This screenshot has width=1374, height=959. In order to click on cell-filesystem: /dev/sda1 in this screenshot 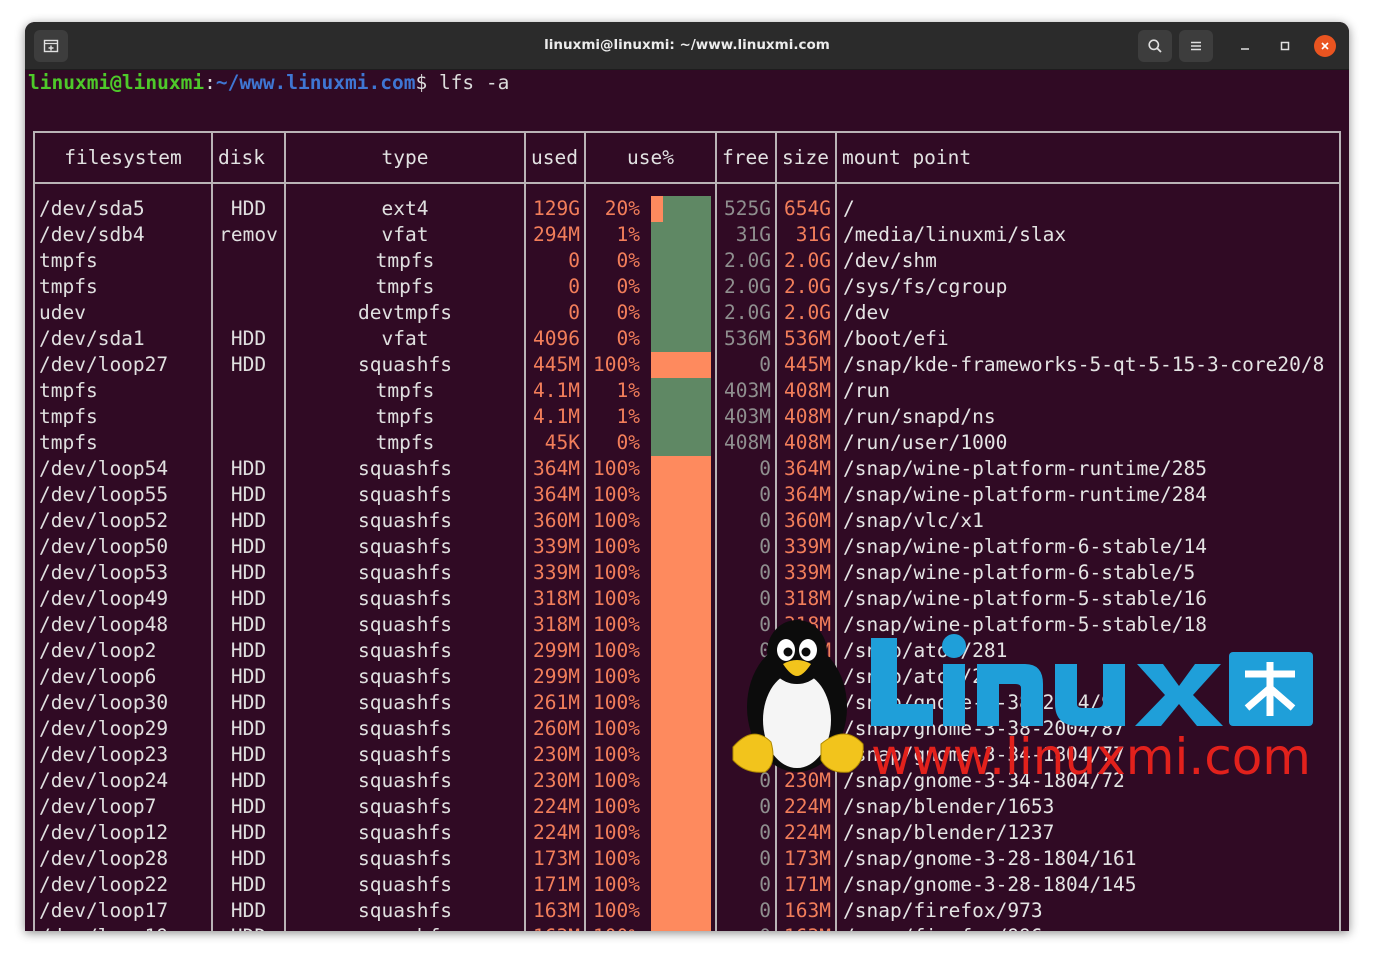, I will do `click(92, 338)`.